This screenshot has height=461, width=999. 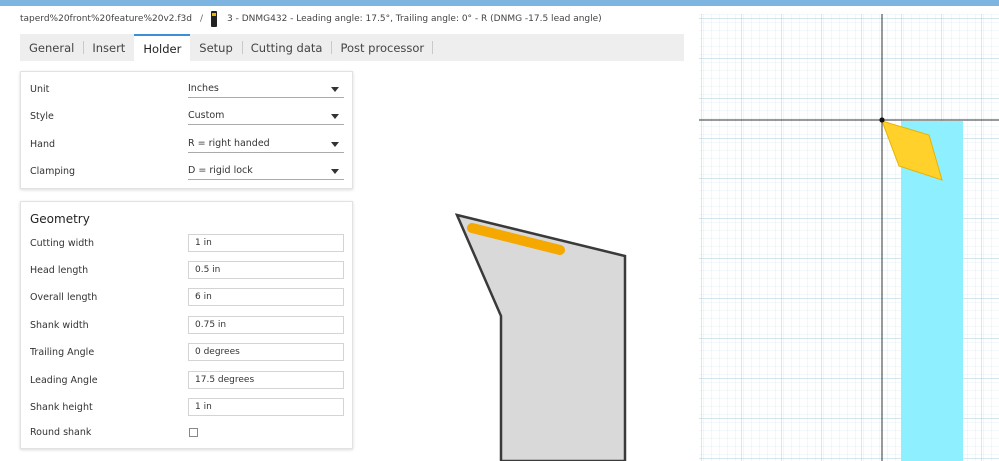 What do you see at coordinates (229, 143) in the screenshot?
I see `hand-value: R = right handed` at bounding box center [229, 143].